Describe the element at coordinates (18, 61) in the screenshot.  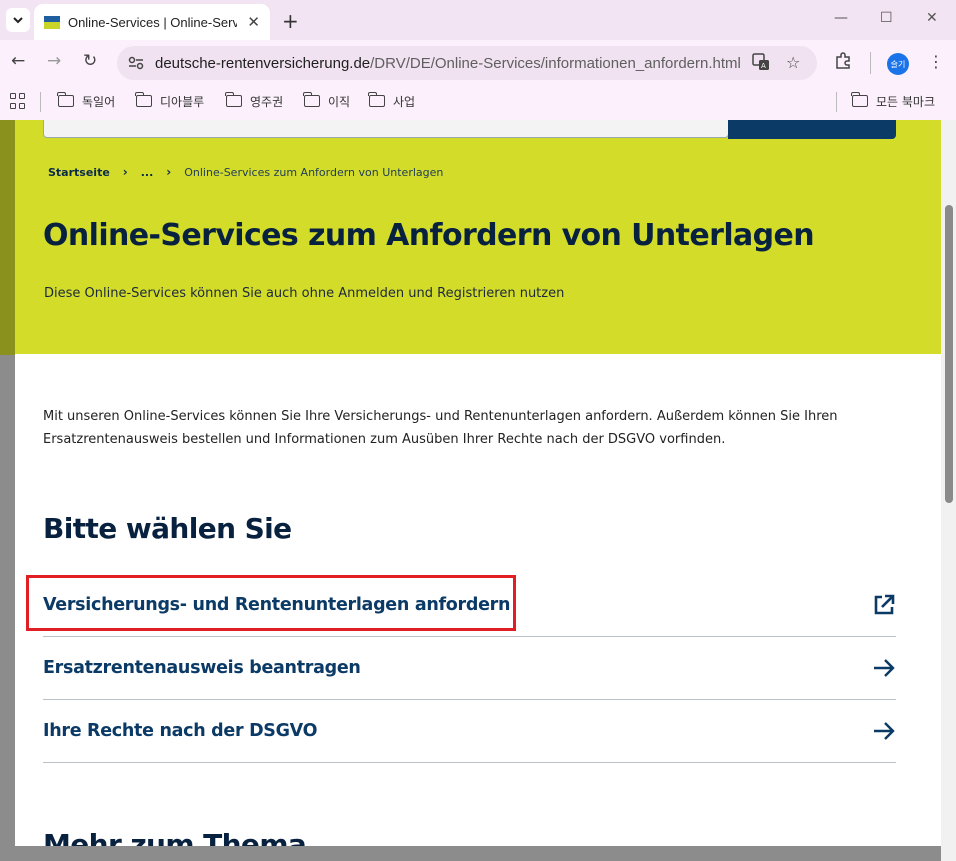
I see `back-arrow-icon: ←` at that location.